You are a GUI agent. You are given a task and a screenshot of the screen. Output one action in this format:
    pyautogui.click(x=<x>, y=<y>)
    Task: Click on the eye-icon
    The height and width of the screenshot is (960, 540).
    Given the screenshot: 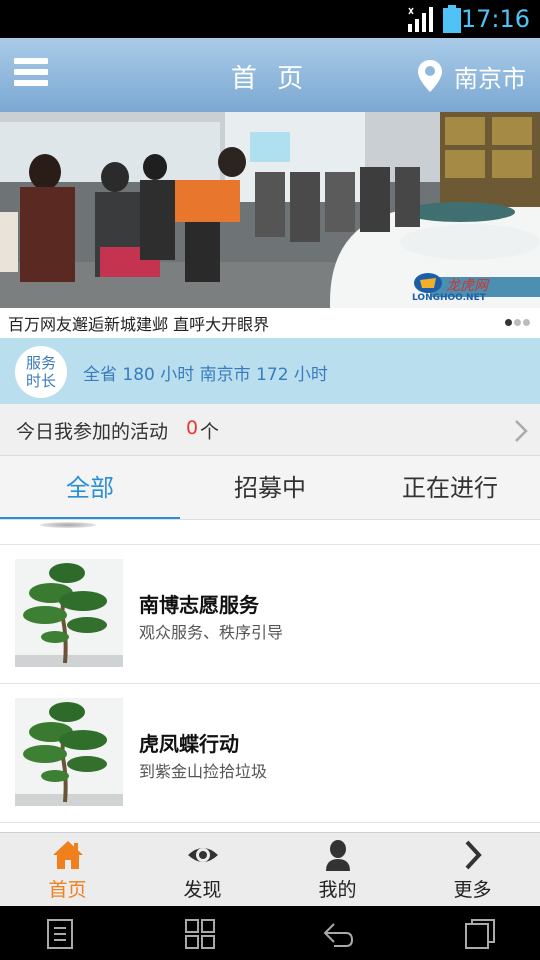 What is the action you would take?
    pyautogui.click(x=202, y=855)
    